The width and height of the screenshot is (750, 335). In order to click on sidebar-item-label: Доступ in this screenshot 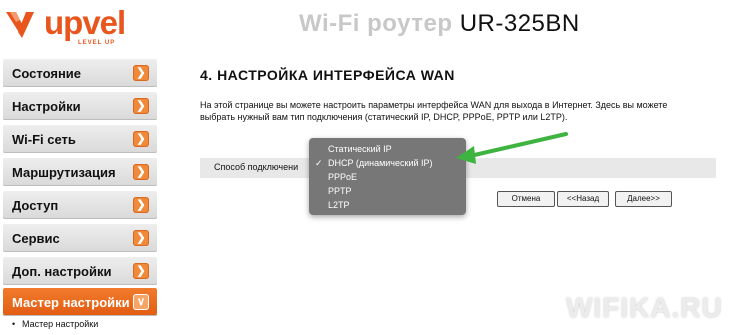, I will do `click(35, 205)`.